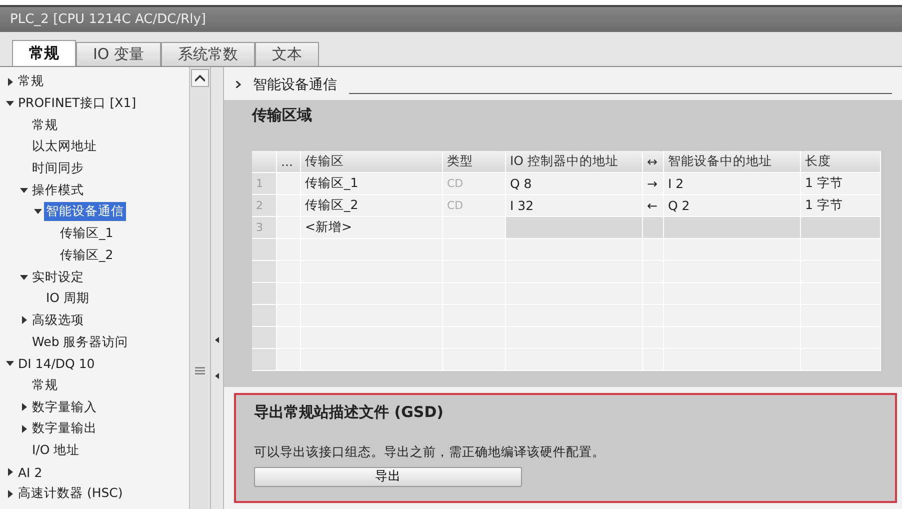 This screenshot has width=902, height=509. What do you see at coordinates (77, 104) in the screenshot?
I see `tree-item: PROFINET接口 [X1]` at bounding box center [77, 104].